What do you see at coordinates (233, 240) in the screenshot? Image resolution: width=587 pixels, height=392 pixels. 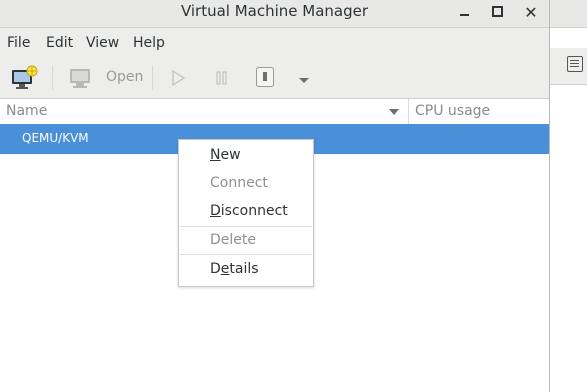 I see `menu-item-label: Delete` at bounding box center [233, 240].